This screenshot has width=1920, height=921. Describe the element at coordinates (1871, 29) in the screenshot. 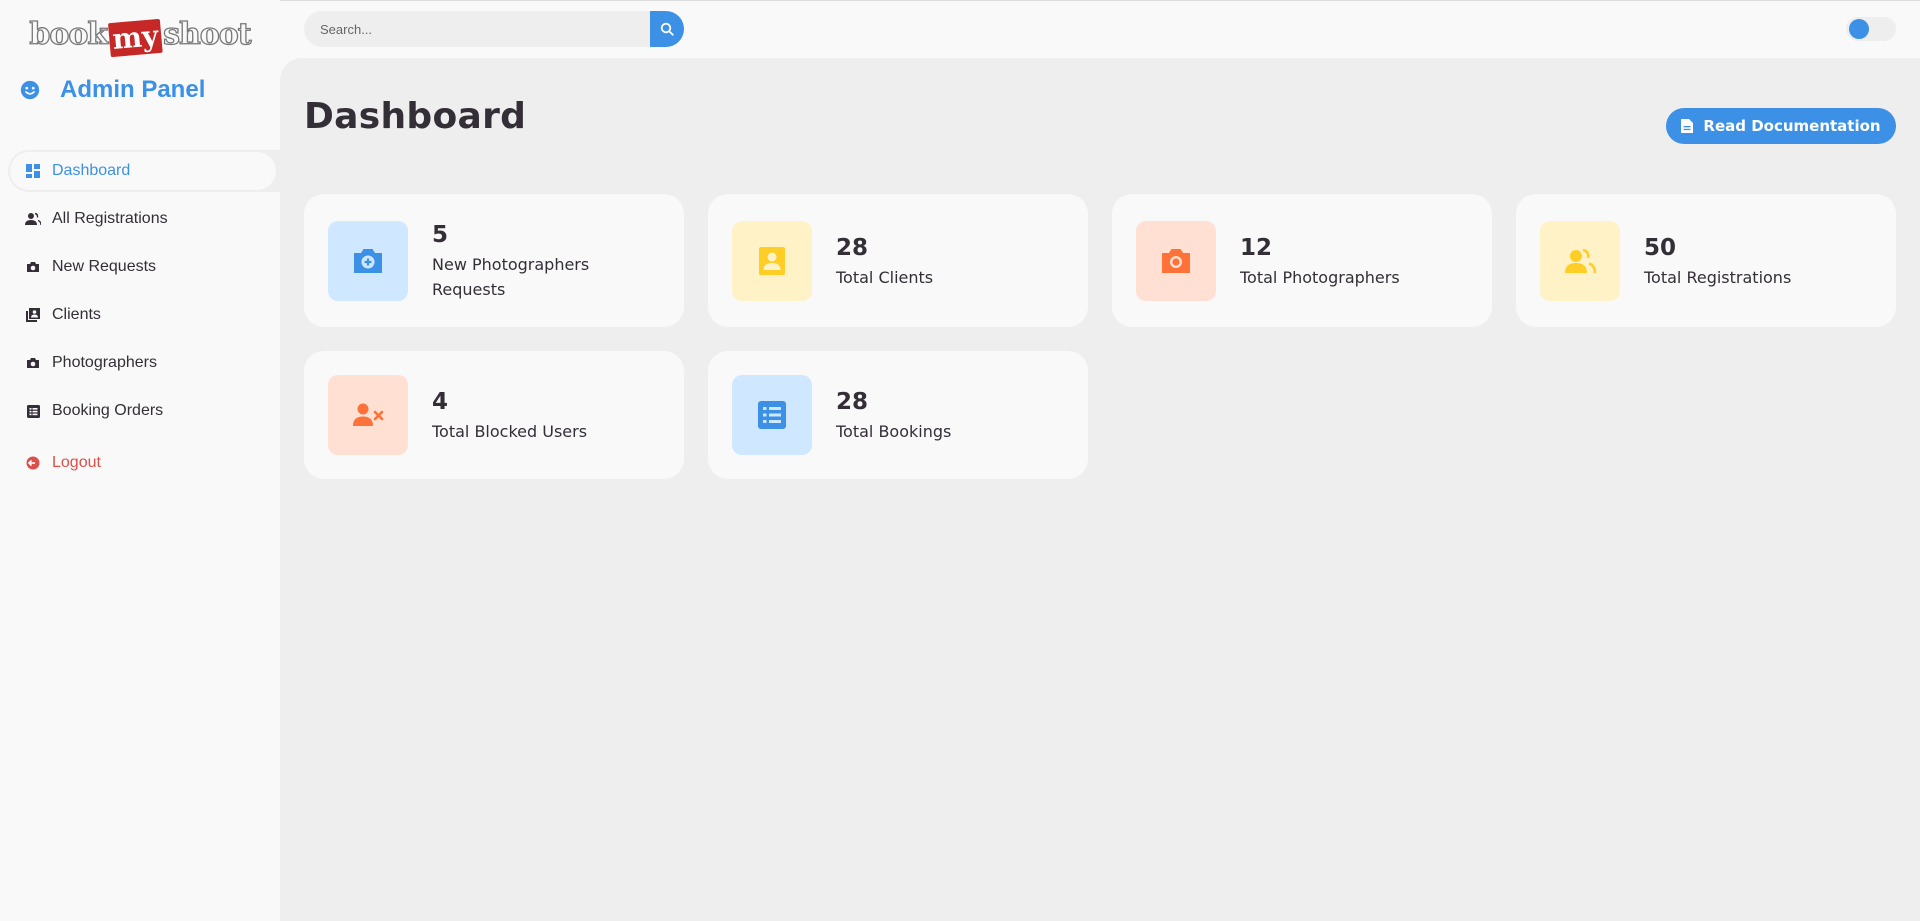

I see `theme-toggle` at that location.